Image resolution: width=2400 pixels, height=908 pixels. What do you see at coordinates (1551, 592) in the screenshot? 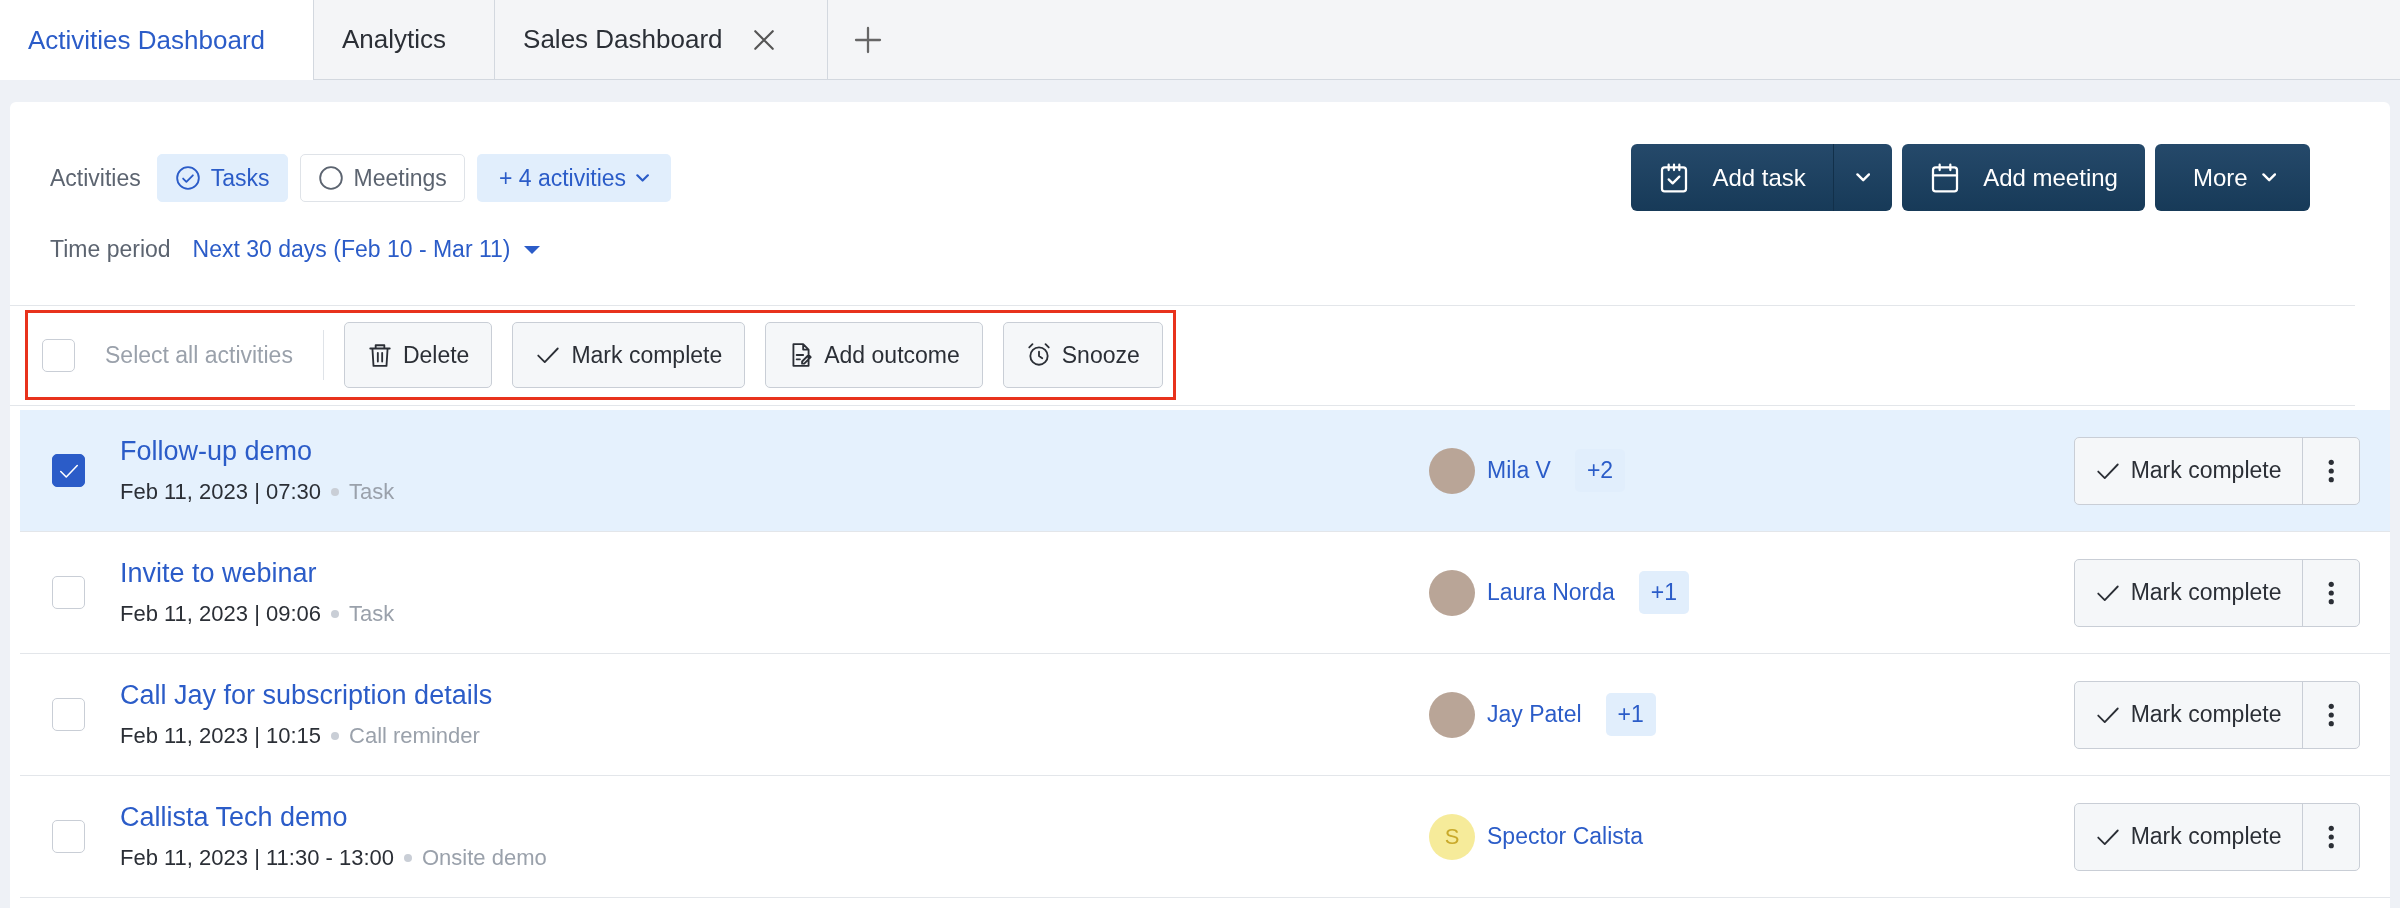
I see `assignee-name-link: Laura Norda` at bounding box center [1551, 592].